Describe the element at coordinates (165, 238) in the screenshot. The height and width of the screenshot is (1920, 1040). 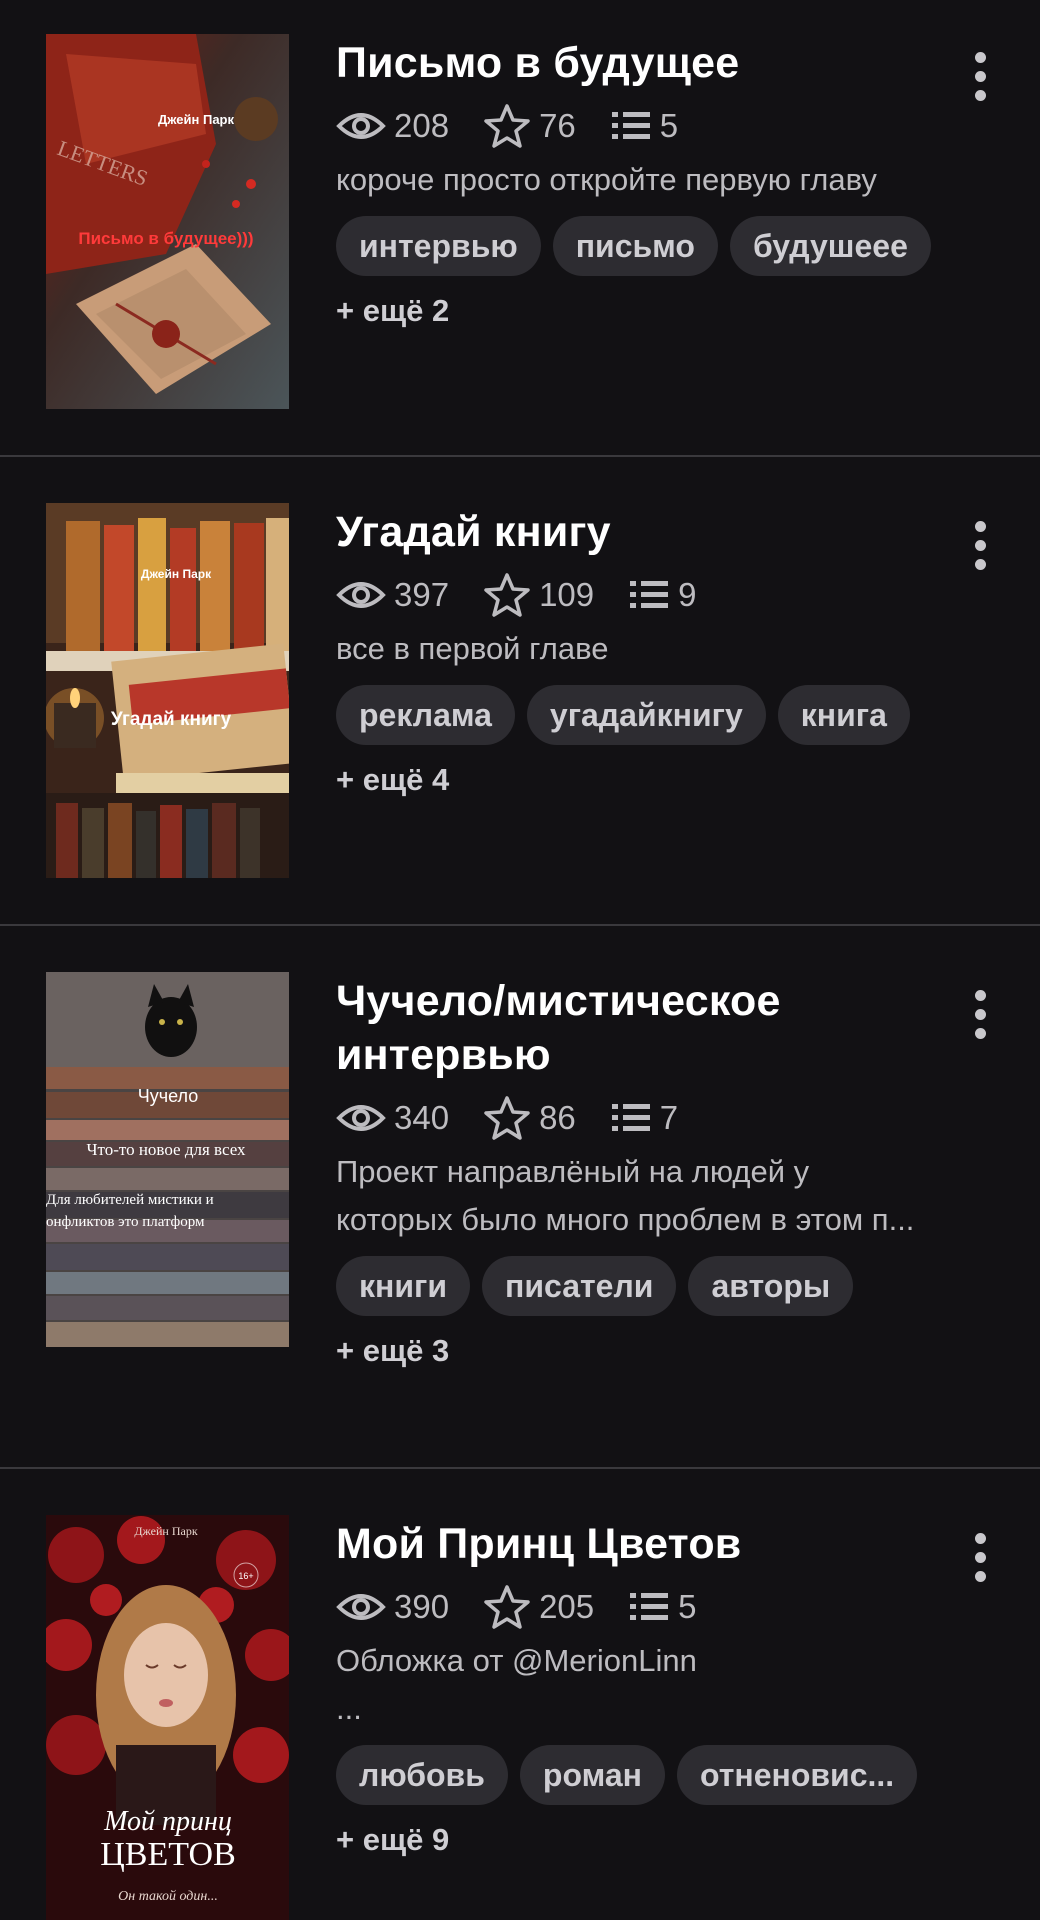
I see `cover-title-text: Письмо в будущее)))` at that location.